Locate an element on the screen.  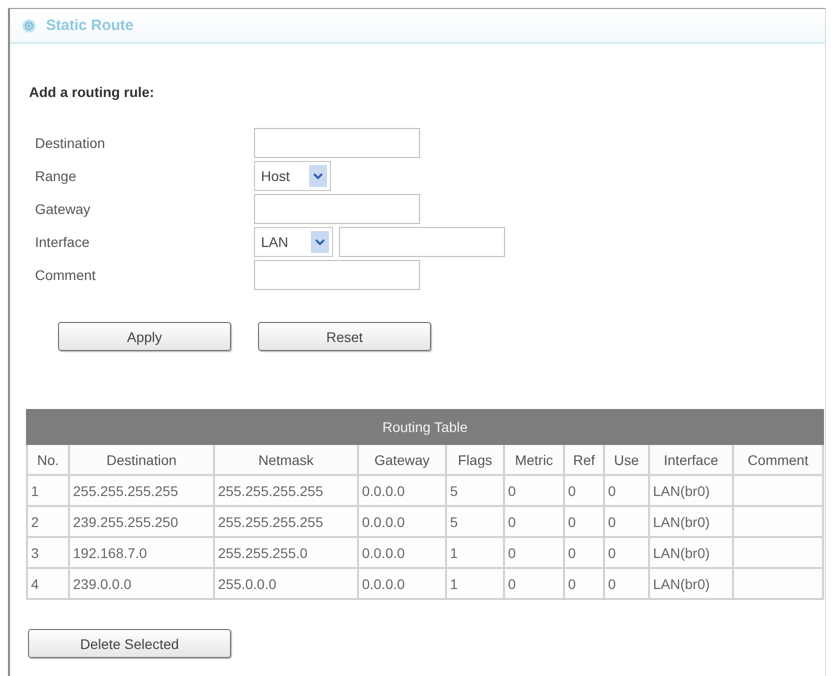
field-label: Destination is located at coordinates (70, 143).